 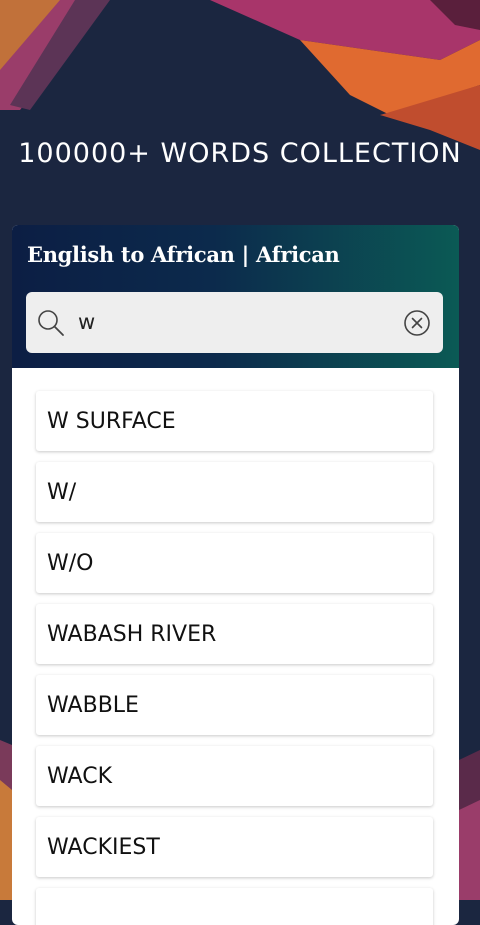 What do you see at coordinates (234, 847) in the screenshot?
I see `list-item: WACKIEST` at bounding box center [234, 847].